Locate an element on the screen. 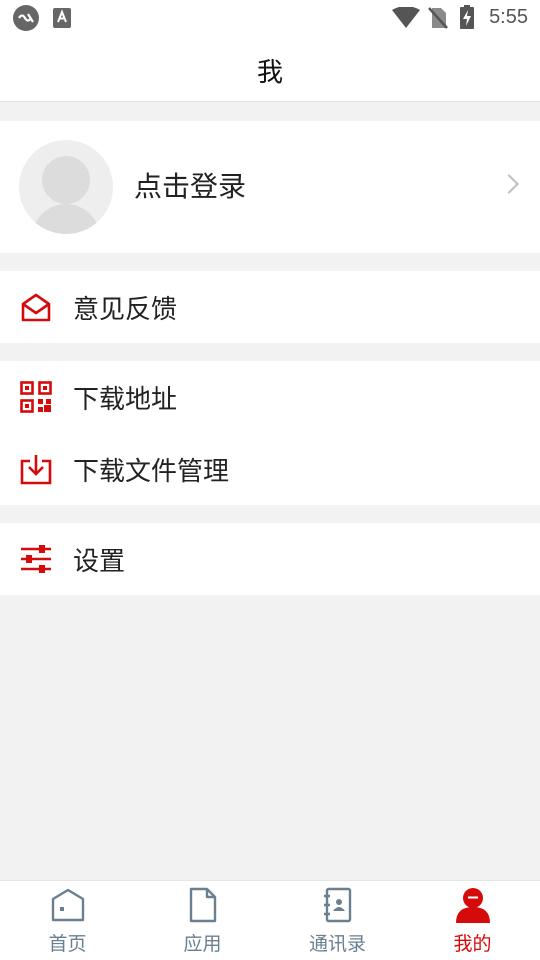 This screenshot has height=960, width=540. avatar is located at coordinates (66, 187).